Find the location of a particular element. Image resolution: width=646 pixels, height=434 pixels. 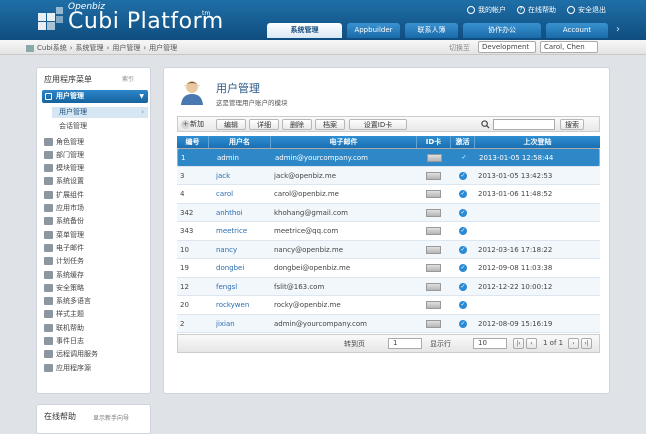

tab-appbuilder: Appbuilder is located at coordinates (373, 30).